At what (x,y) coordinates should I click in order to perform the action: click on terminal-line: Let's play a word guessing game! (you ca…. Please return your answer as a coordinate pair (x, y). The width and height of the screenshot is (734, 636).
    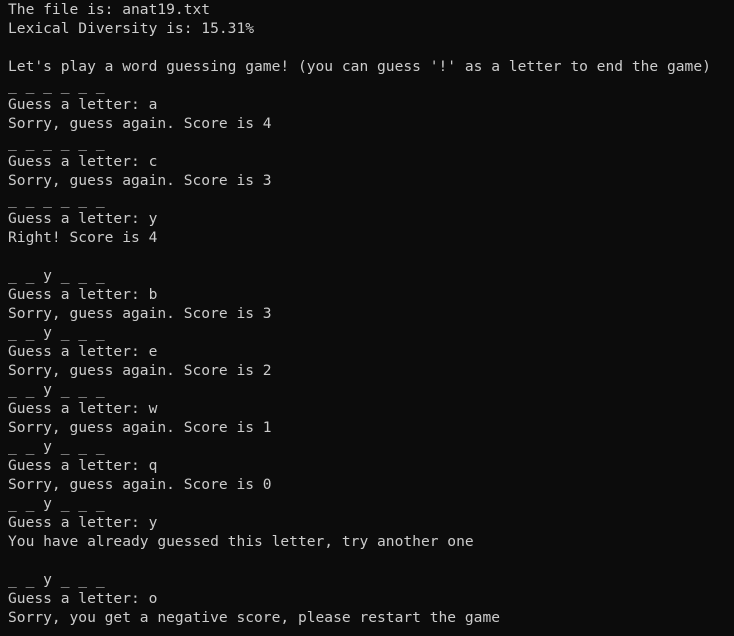
    Looking at the image, I should click on (359, 66).